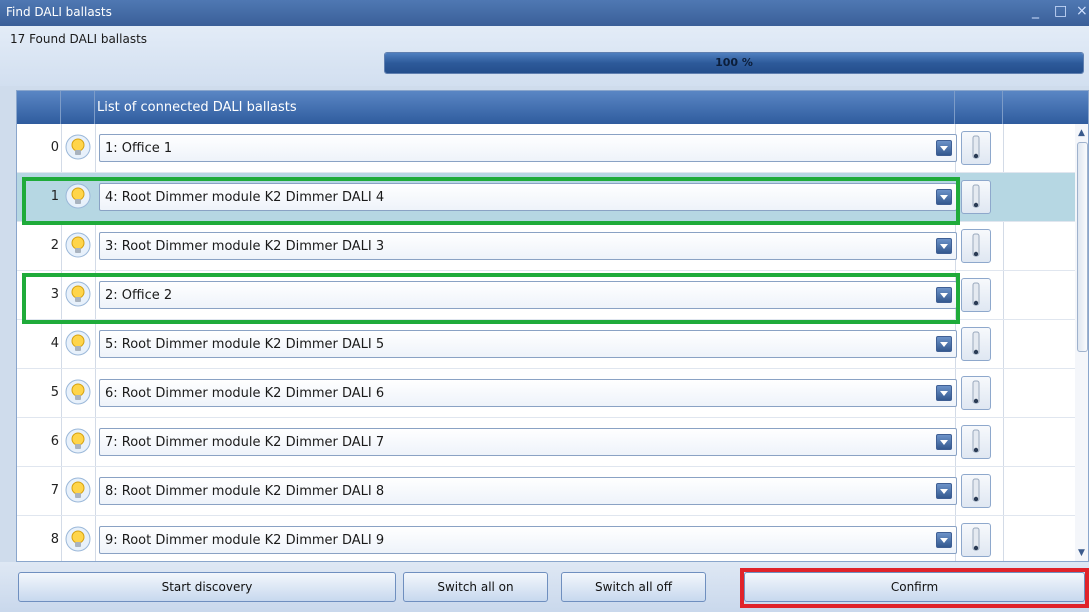  Describe the element at coordinates (544, 13) in the screenshot. I see `title-bar: Find DALI ballasts _ □ ×` at that location.